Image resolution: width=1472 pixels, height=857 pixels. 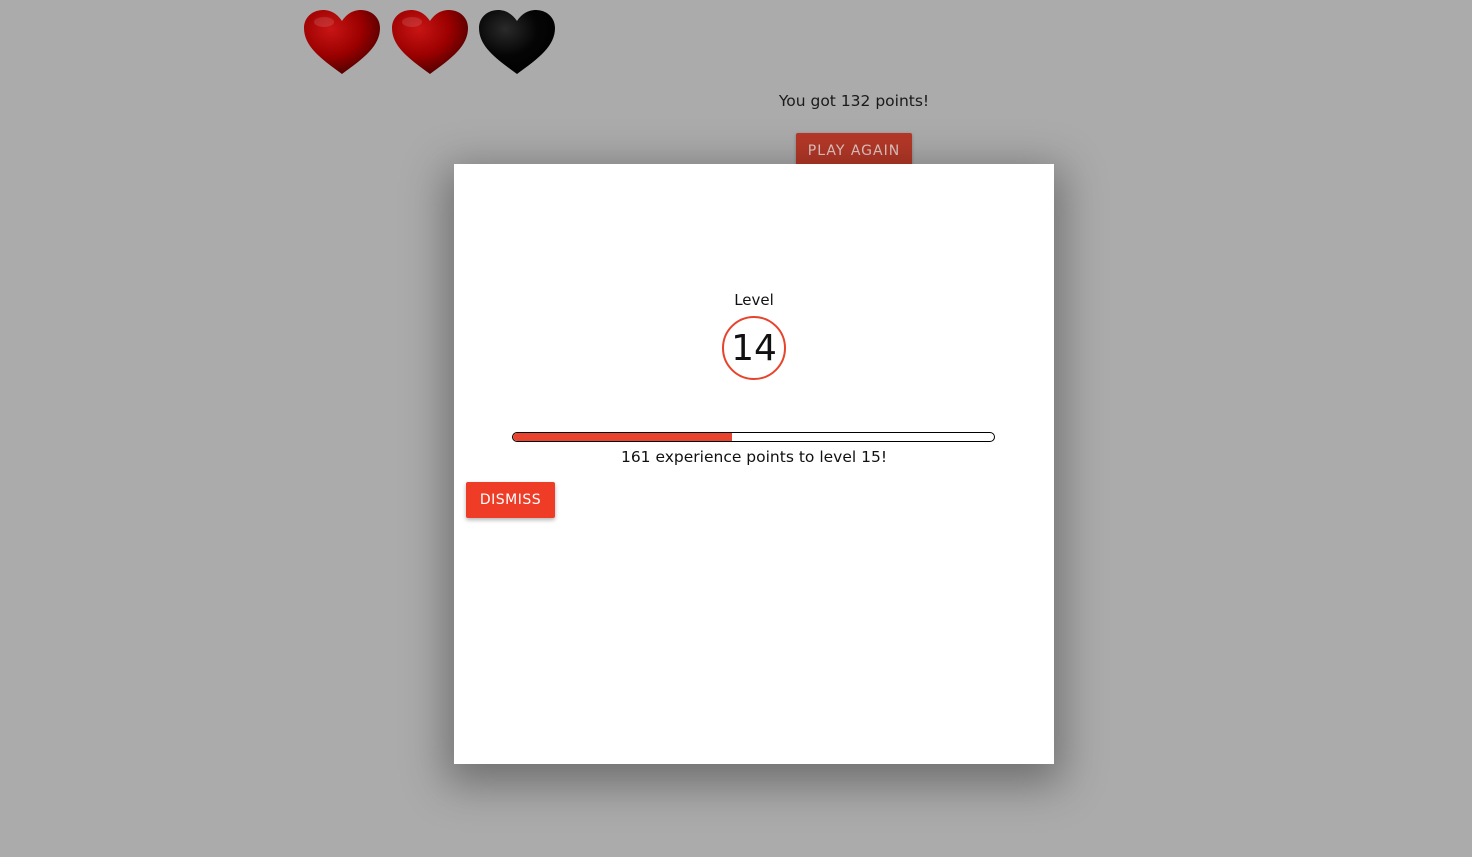 What do you see at coordinates (754, 348) in the screenshot?
I see `level-badge: 14` at bounding box center [754, 348].